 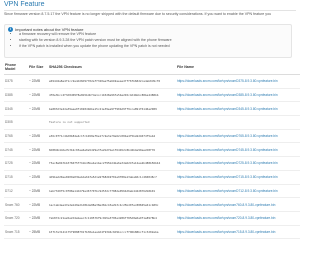 I want to click on phone-model-cell: D715, so click(x=16, y=177).